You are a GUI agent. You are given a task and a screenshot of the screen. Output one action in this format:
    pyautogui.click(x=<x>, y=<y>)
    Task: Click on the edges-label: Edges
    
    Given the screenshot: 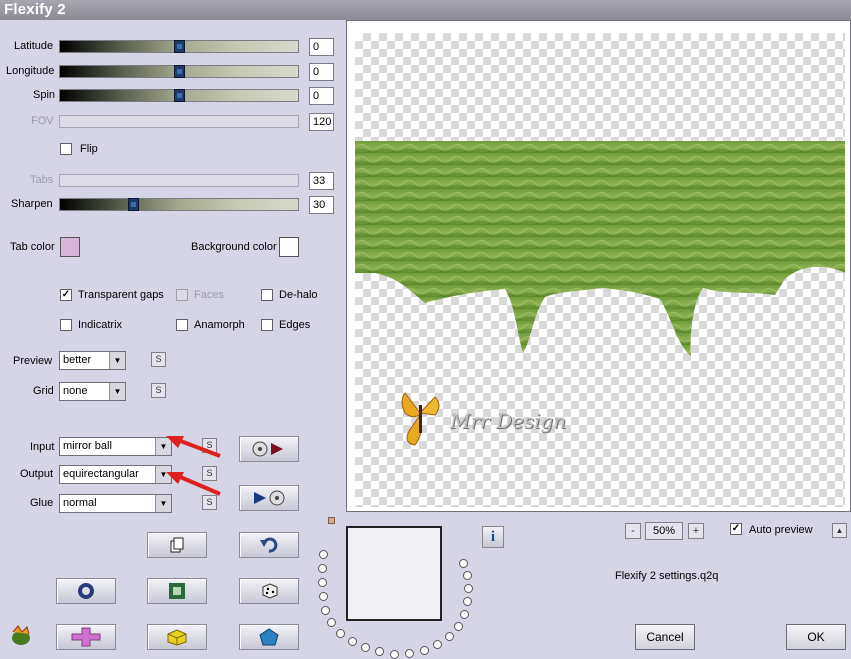 What is the action you would take?
    pyautogui.click(x=295, y=325)
    